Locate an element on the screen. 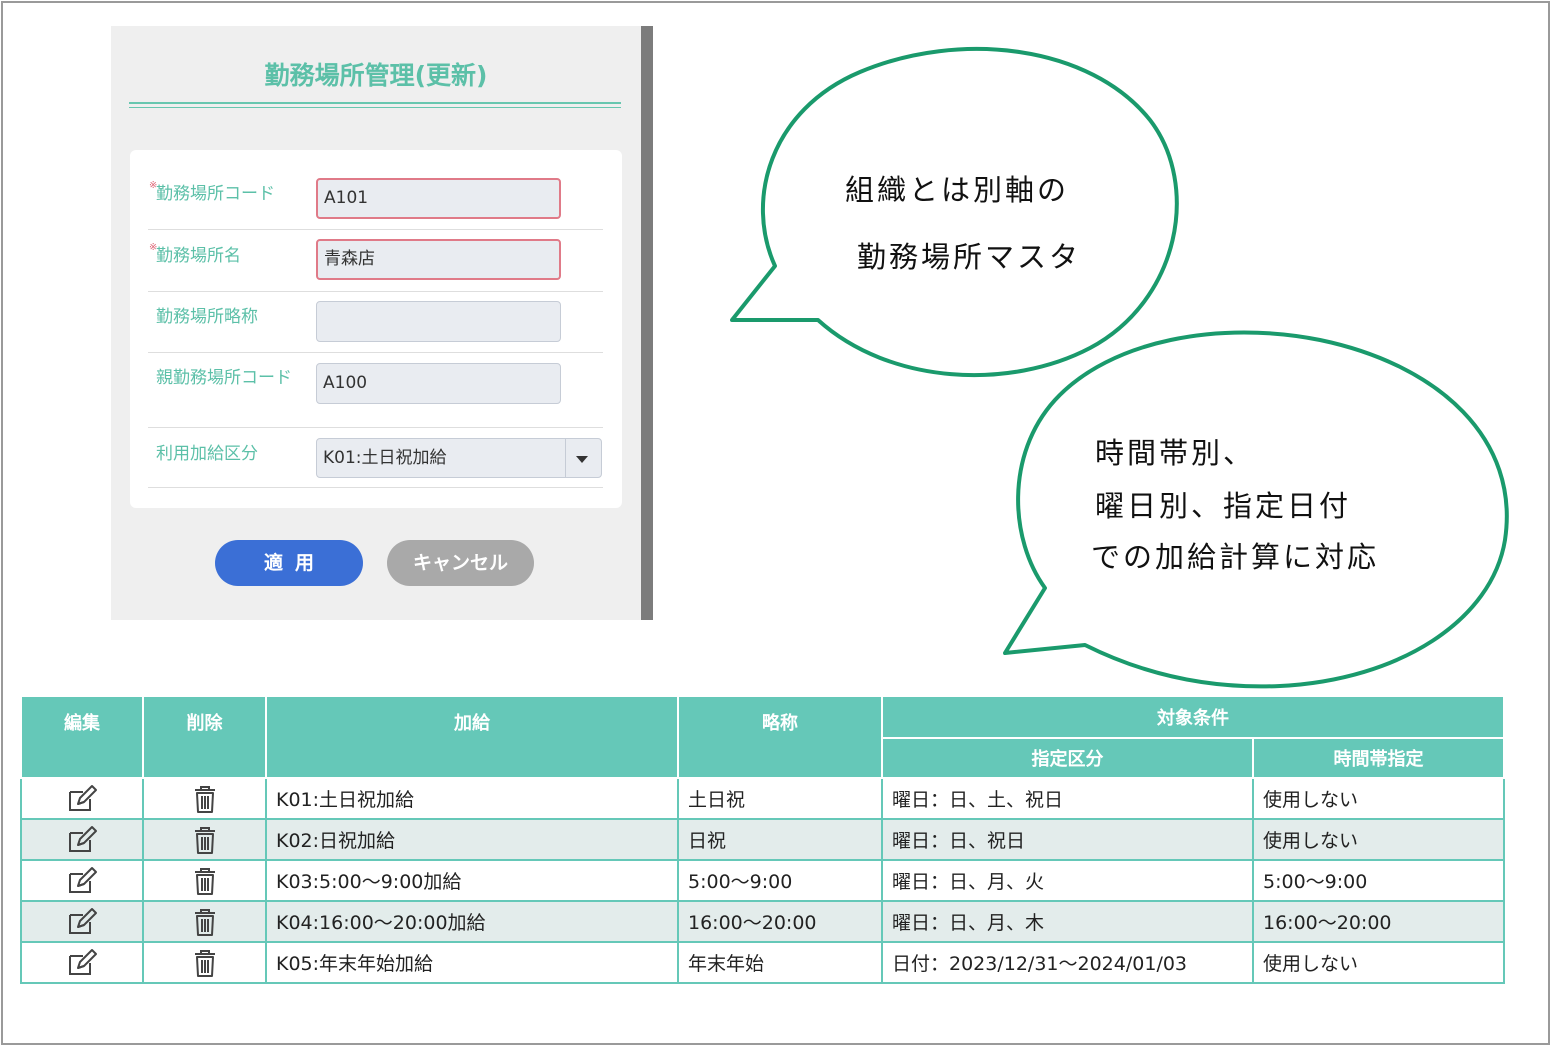 Image resolution: width=1552 pixels, height=1047 pixels. header-allowance: 加給 is located at coordinates (472, 737).